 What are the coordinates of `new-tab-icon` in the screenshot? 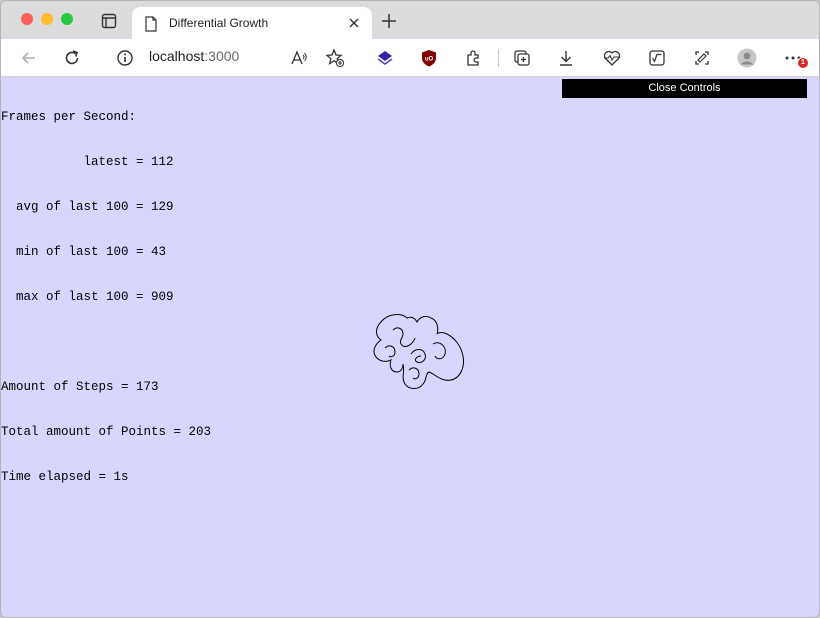 It's located at (389, 21).